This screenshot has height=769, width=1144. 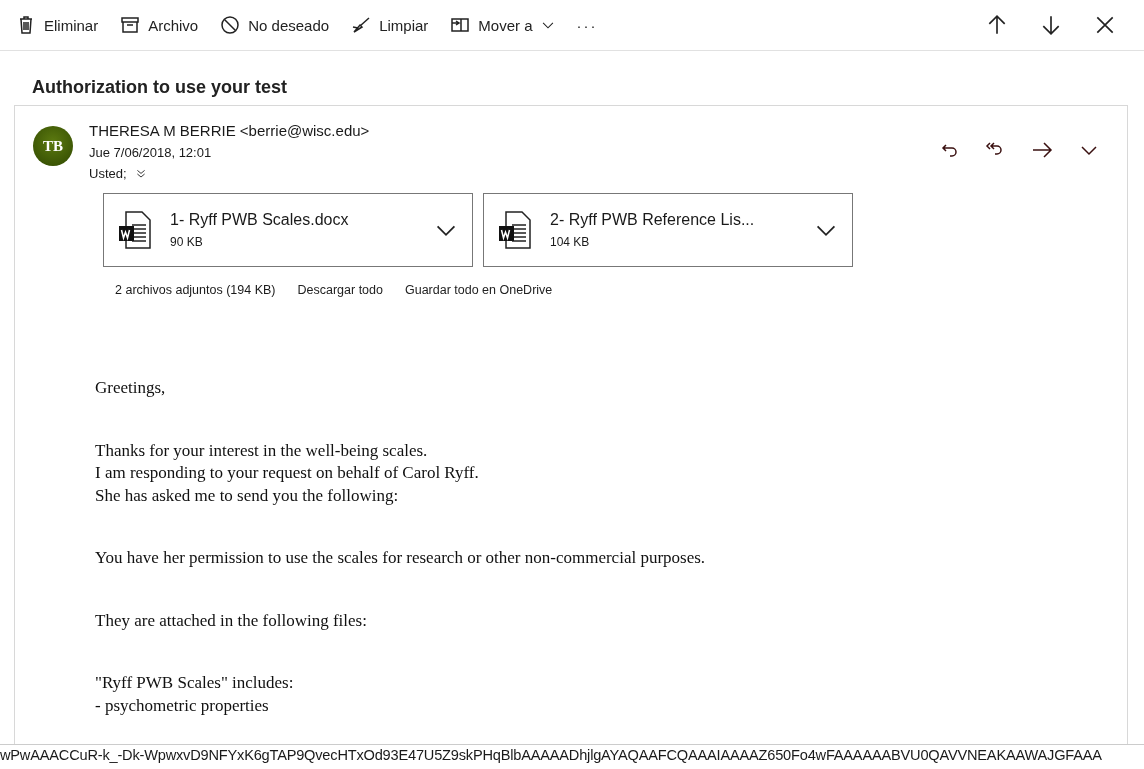 What do you see at coordinates (140, 173) in the screenshot?
I see `expand-icon` at bounding box center [140, 173].